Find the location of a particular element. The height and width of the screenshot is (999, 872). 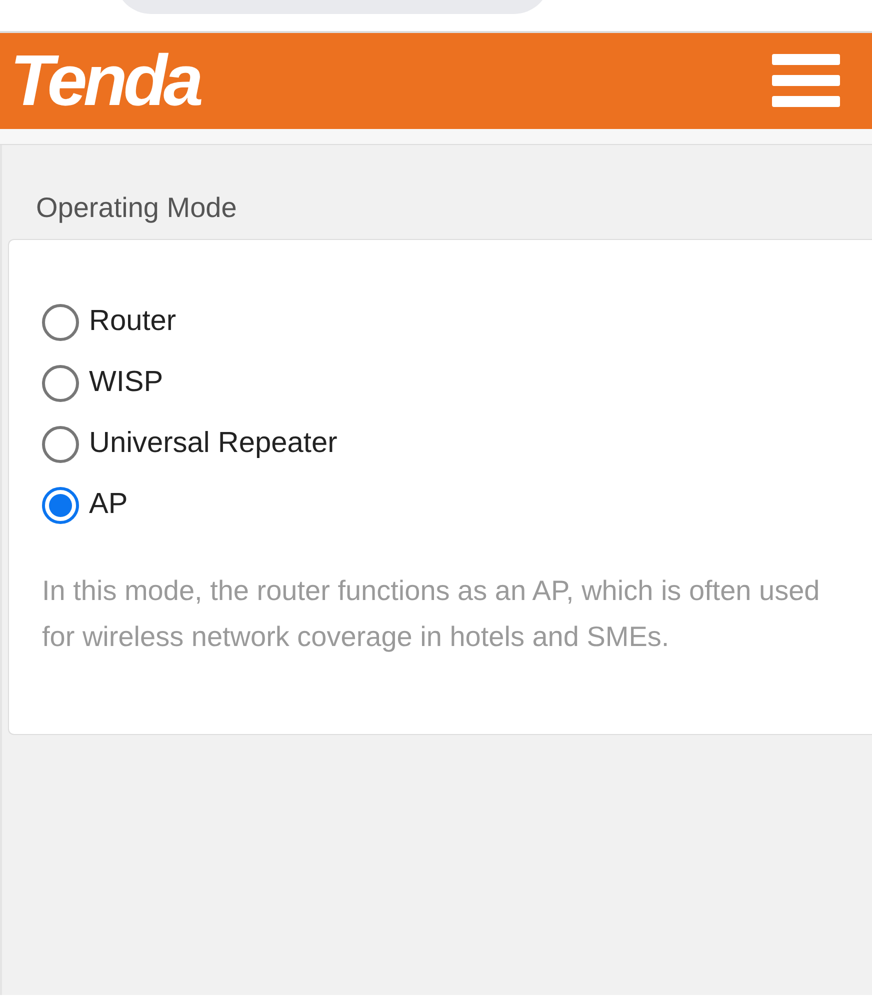

logo: Tenda is located at coordinates (105, 81).